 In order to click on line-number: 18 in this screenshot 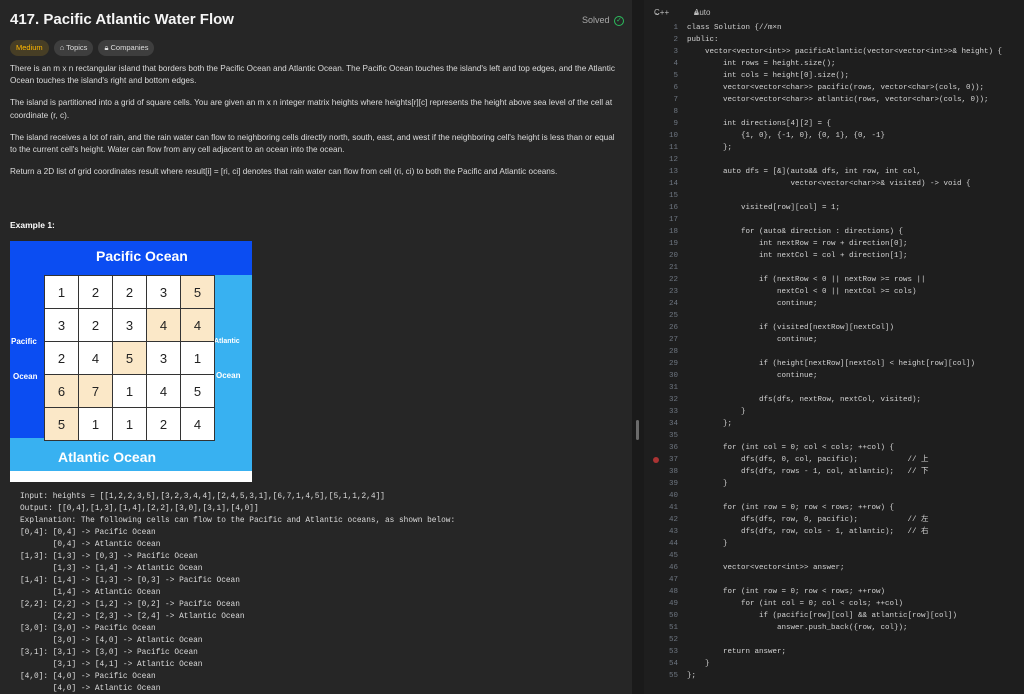, I will do `click(673, 232)`.